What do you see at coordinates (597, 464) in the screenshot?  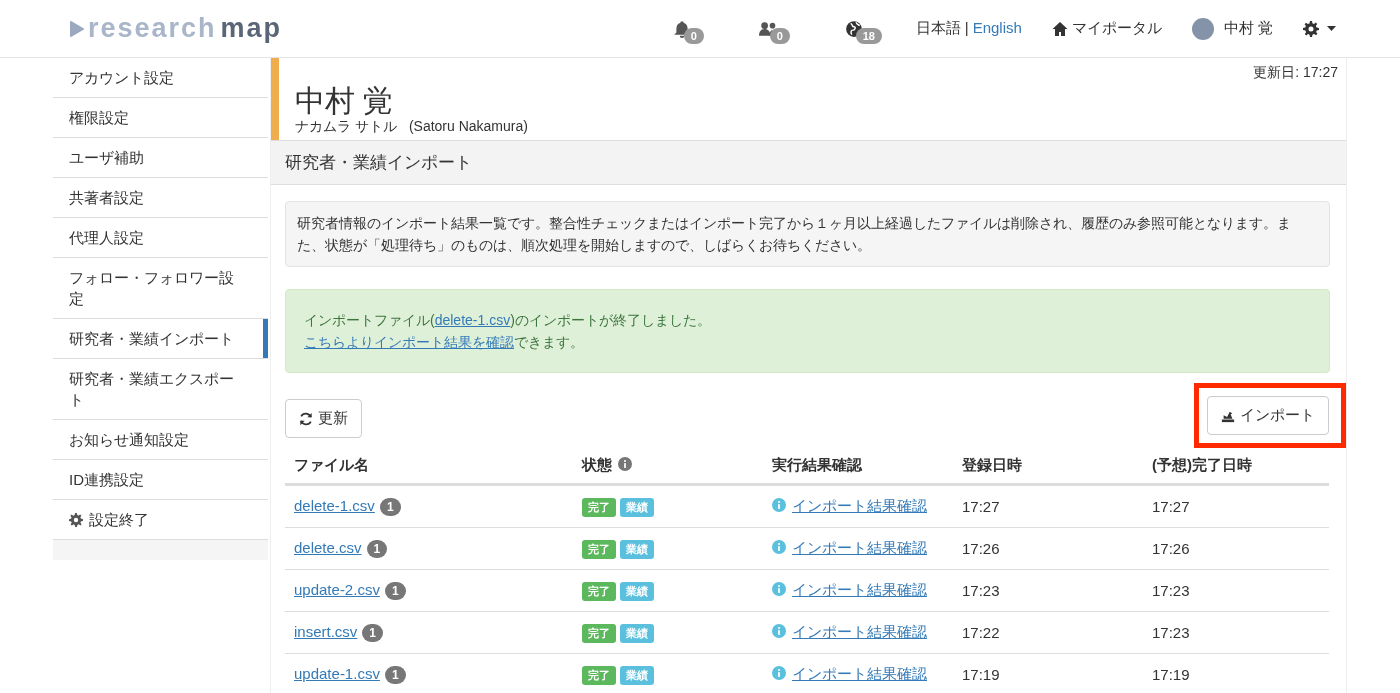 I see `column-header: 状態` at bounding box center [597, 464].